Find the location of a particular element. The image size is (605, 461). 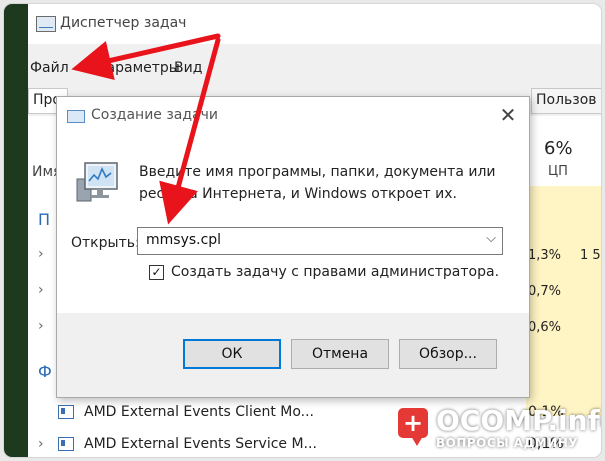

open-label: Открыть: is located at coordinates (105, 243).